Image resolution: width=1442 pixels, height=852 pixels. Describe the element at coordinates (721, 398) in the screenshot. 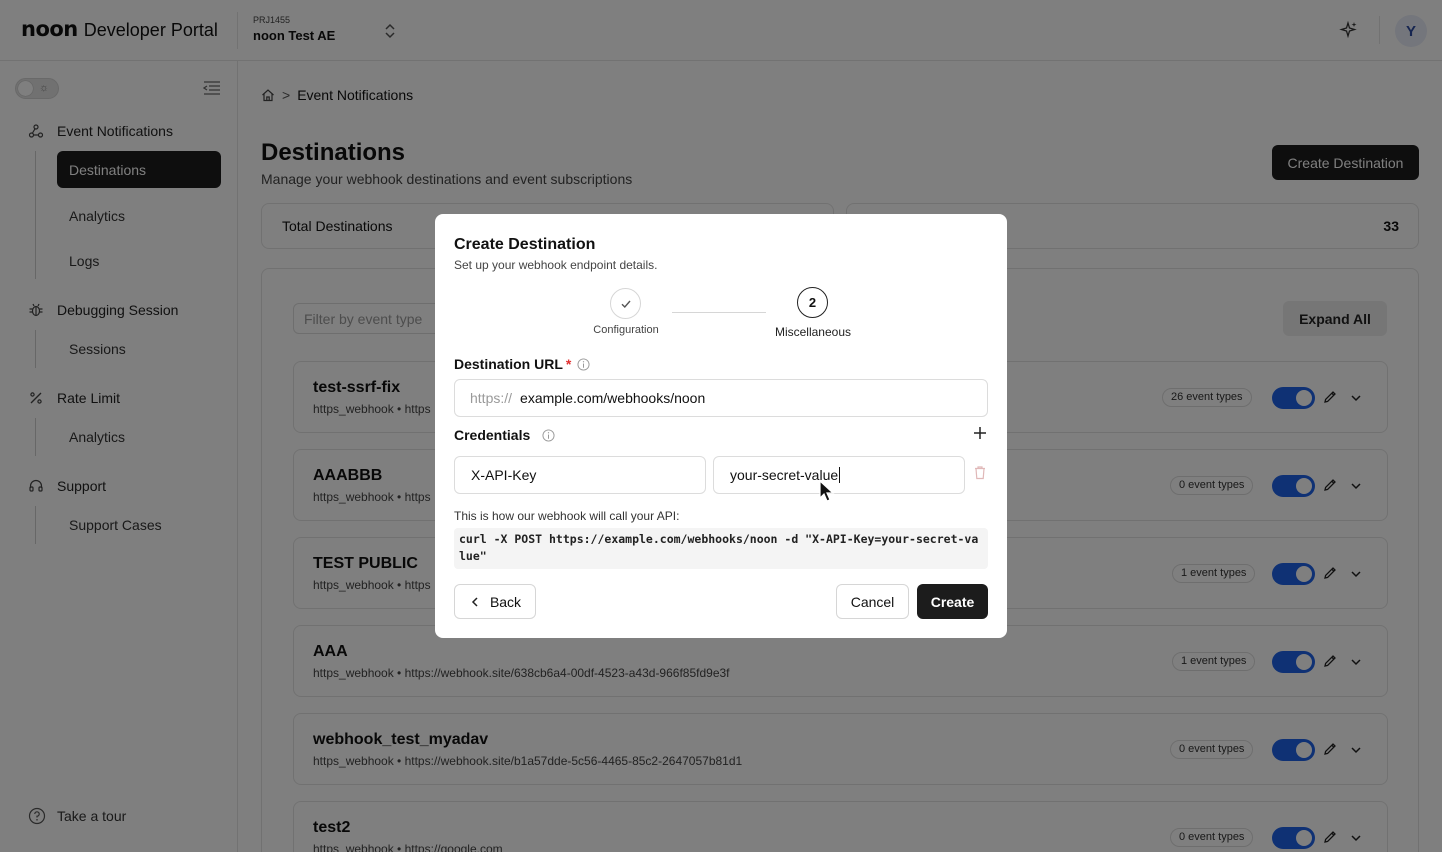

I see `destination-url-input: https:// example.com/webhooks/noon` at that location.